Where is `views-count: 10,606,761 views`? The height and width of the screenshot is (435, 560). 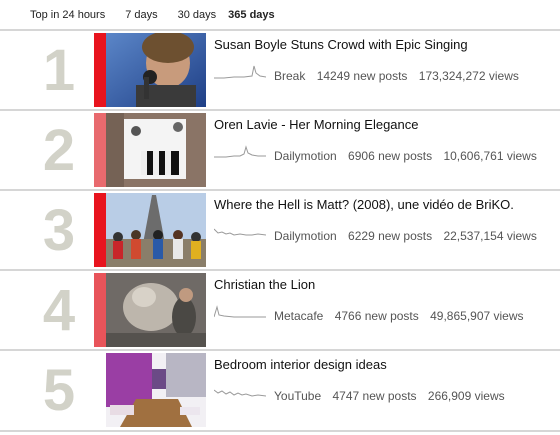
views-count: 10,606,761 views is located at coordinates (490, 156).